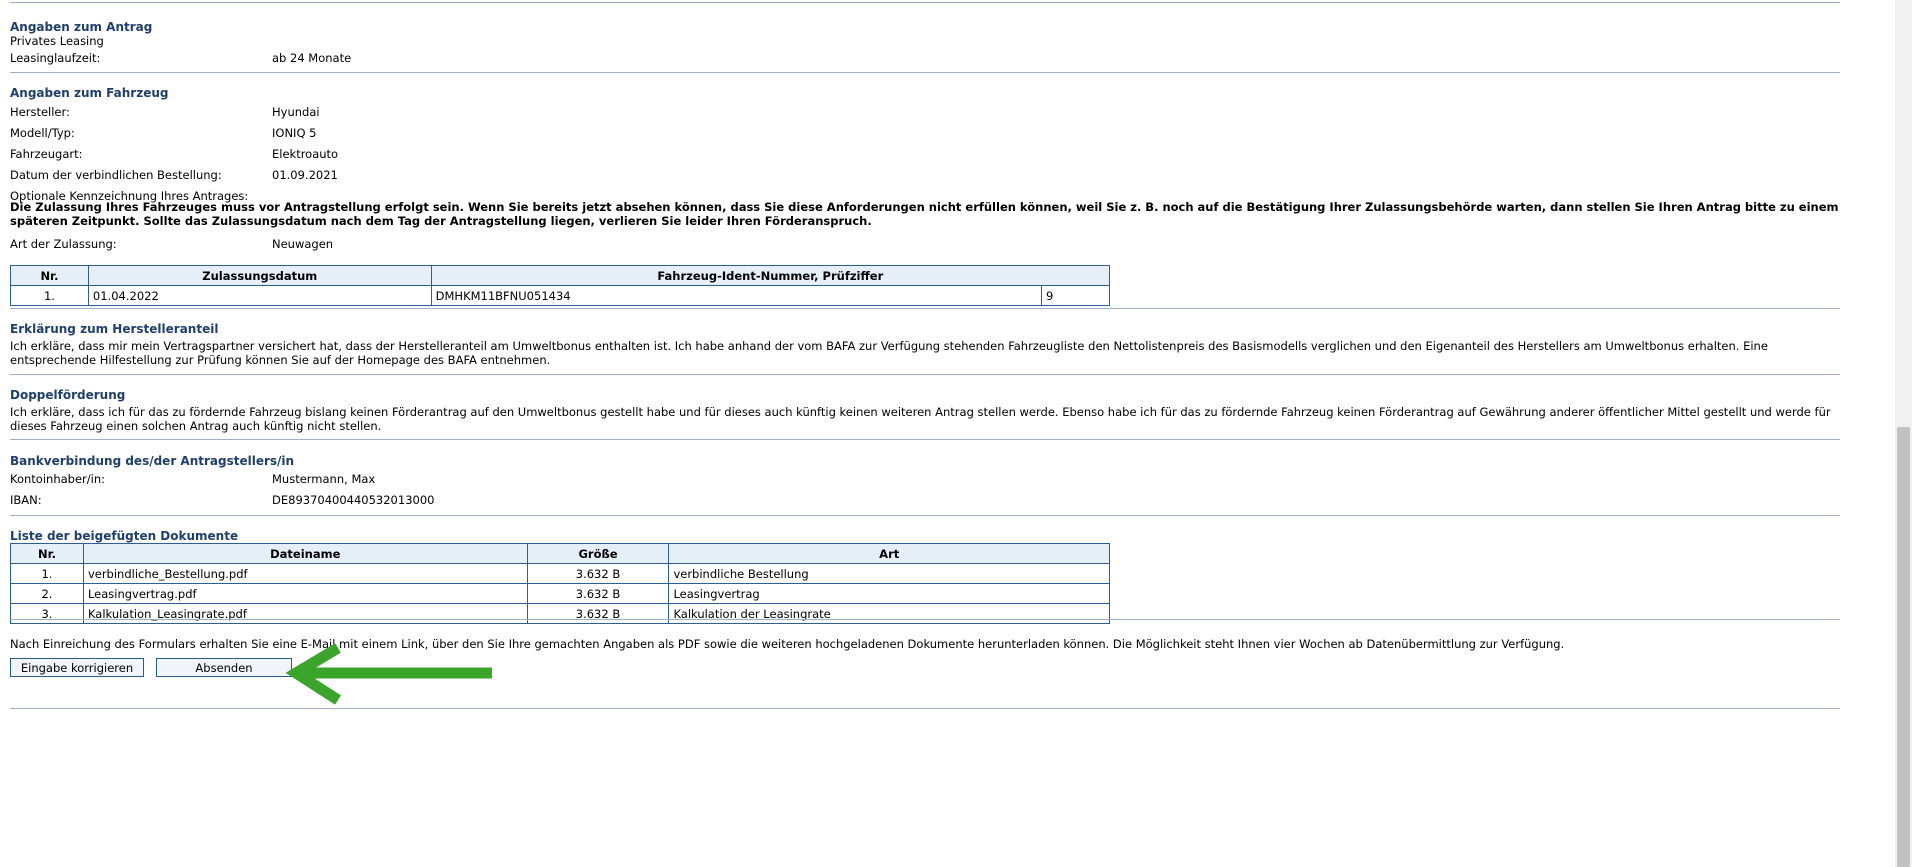  What do you see at coordinates (46, 154) in the screenshot?
I see `fahrzeugart-label: Fahrzeugart:` at bounding box center [46, 154].